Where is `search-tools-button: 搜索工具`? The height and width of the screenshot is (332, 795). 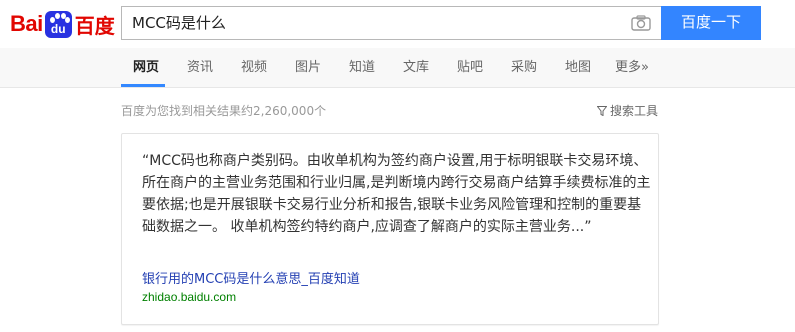
search-tools-button: 搜索工具 is located at coordinates (627, 110).